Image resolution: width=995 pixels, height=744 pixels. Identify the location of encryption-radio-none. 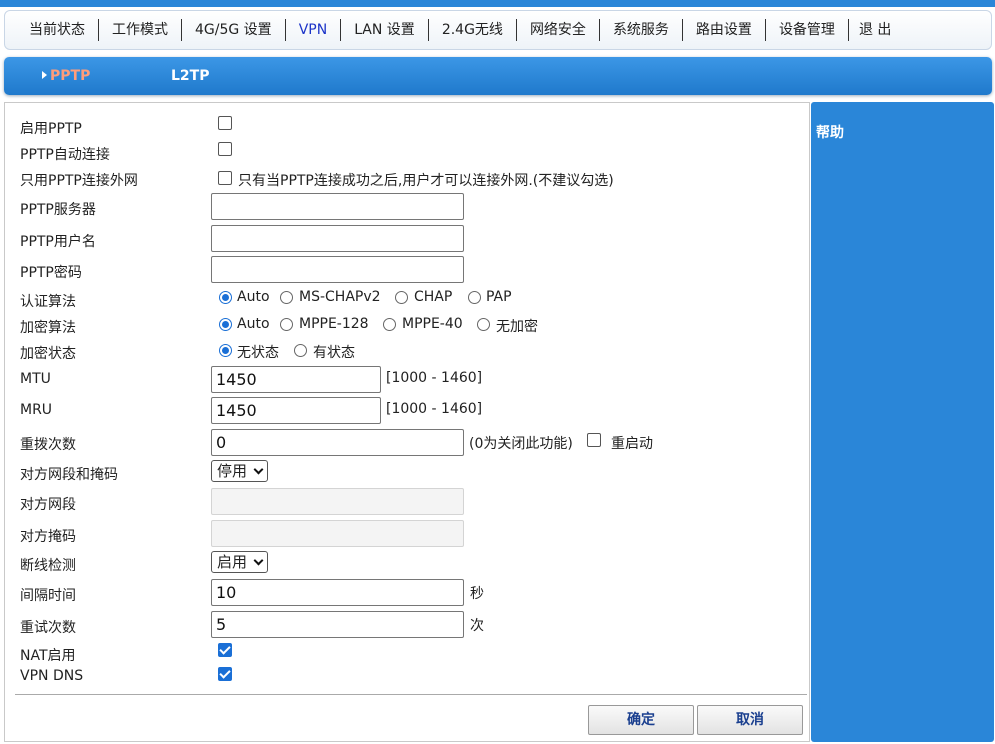
(483, 324).